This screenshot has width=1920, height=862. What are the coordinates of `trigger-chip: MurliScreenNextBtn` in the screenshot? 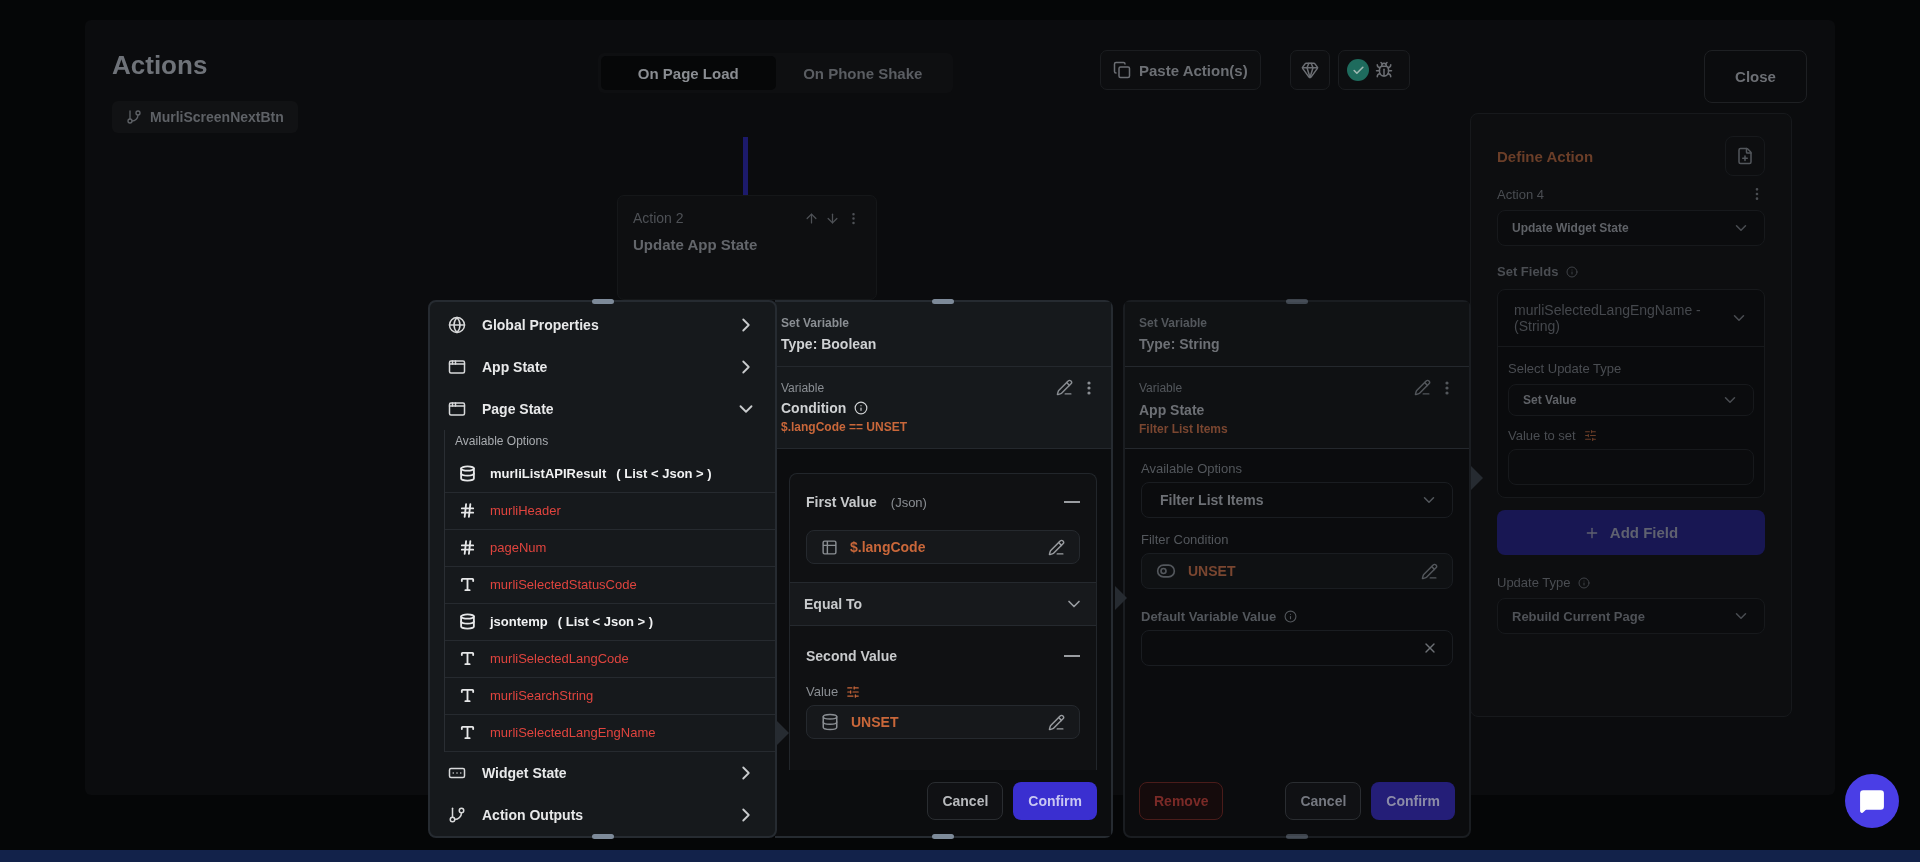 It's located at (205, 117).